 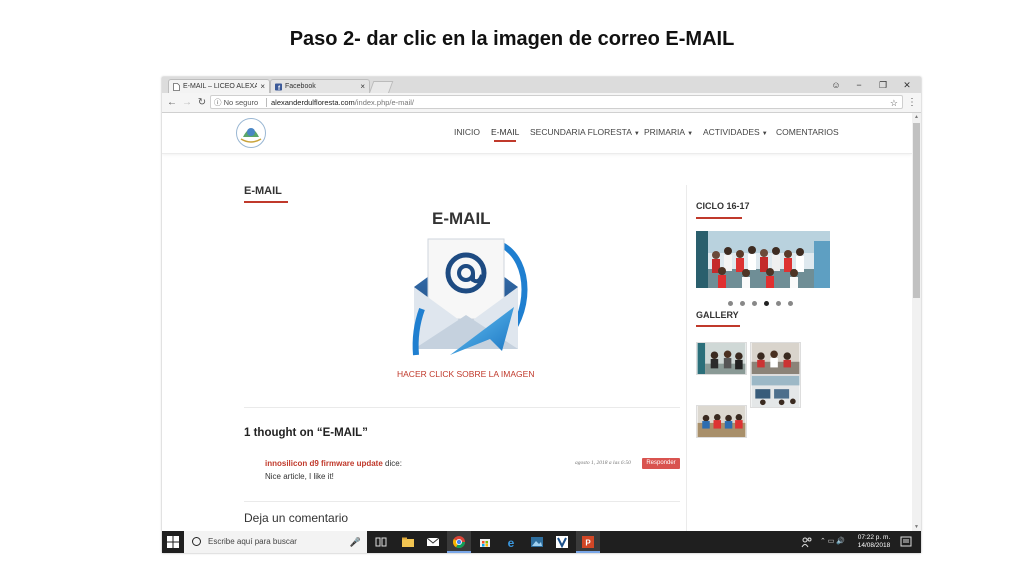 I want to click on nav-comentarios: COMENTARIOS, so click(x=807, y=132).